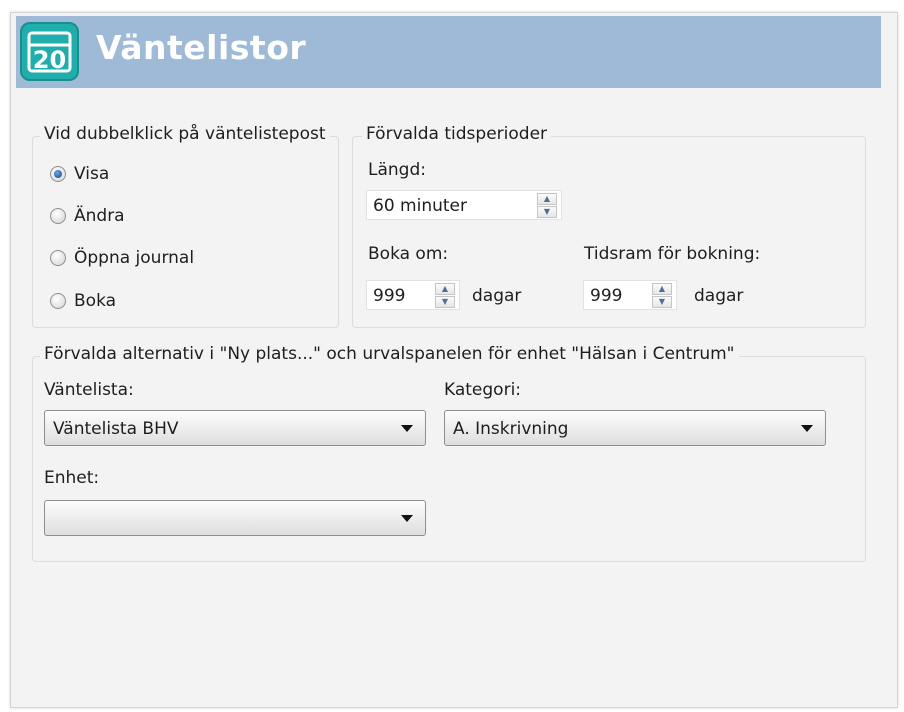  I want to click on radio-label-boka: Boka, so click(95, 301).